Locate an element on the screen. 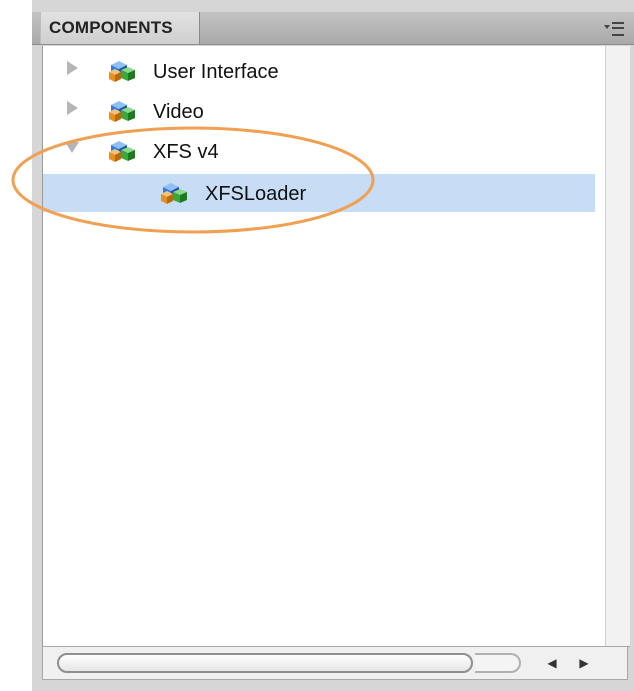 This screenshot has height=691, width=634. tree-item-user-interface: User Interface is located at coordinates (319, 75).